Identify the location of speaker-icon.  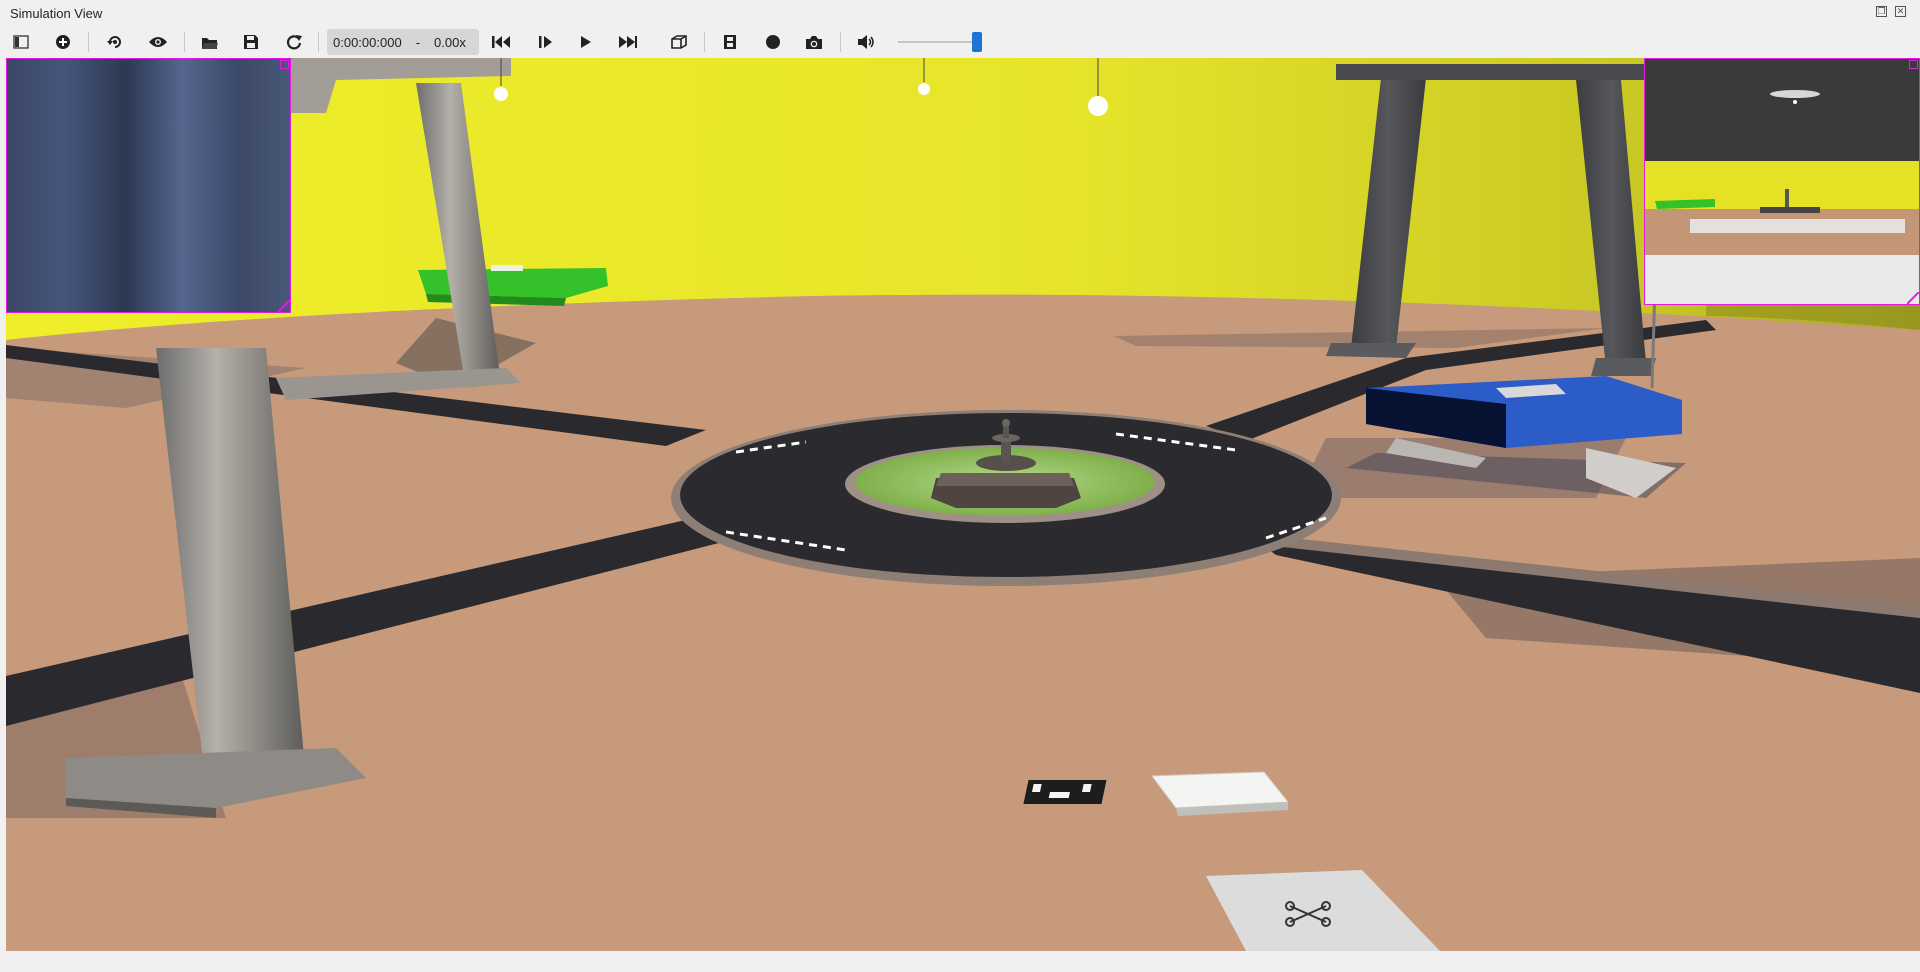
(866, 42).